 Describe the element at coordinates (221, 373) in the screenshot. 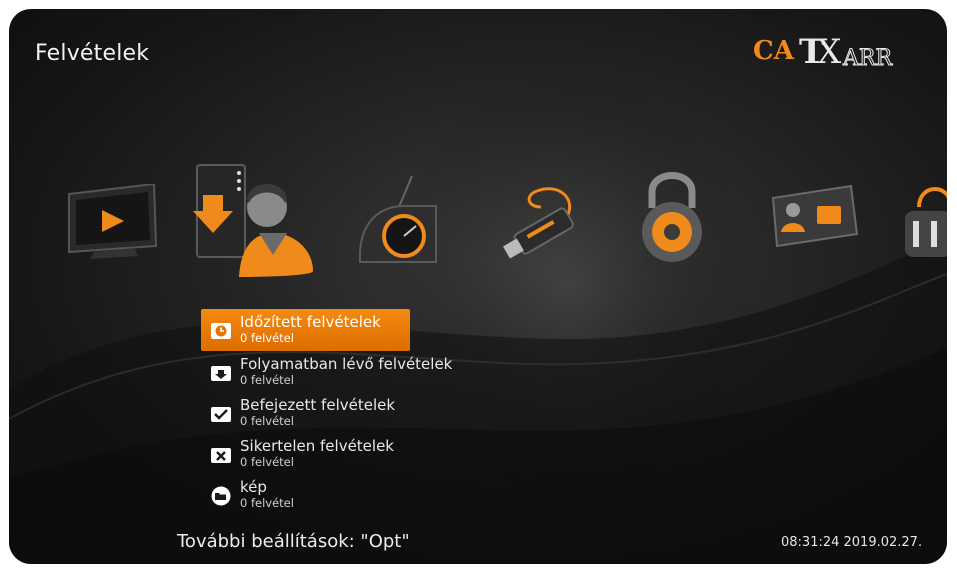

I see `download-box-icon` at that location.